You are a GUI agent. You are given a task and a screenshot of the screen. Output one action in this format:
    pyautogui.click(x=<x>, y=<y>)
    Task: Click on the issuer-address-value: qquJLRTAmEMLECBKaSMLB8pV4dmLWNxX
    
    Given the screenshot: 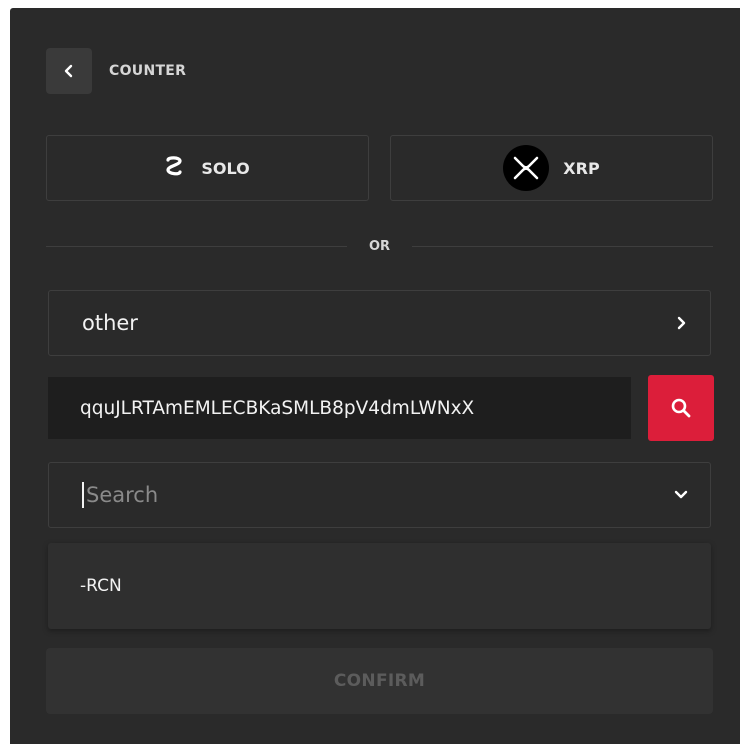 What is the action you would take?
    pyautogui.click(x=277, y=408)
    